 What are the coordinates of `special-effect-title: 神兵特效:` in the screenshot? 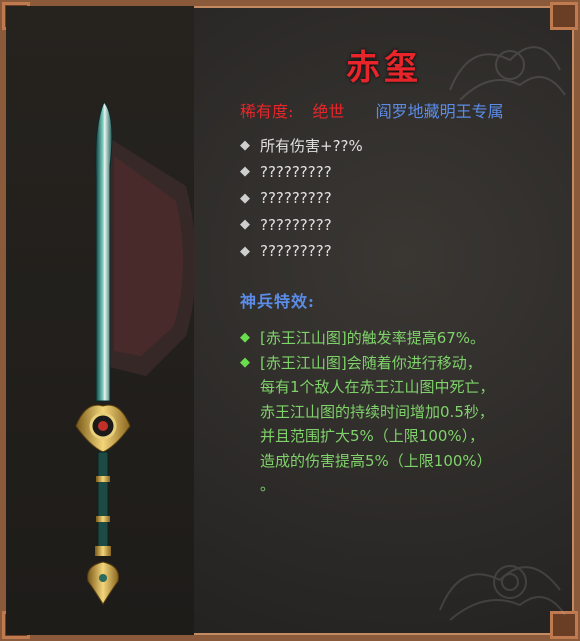 It's located at (277, 301).